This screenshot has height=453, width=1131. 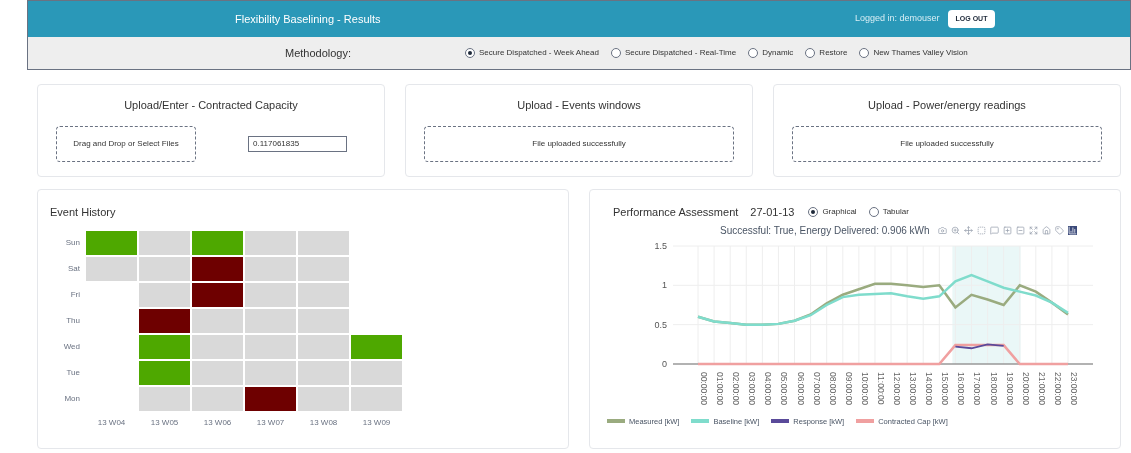 I want to click on card-title: Upload - Events windows, so click(x=579, y=105).